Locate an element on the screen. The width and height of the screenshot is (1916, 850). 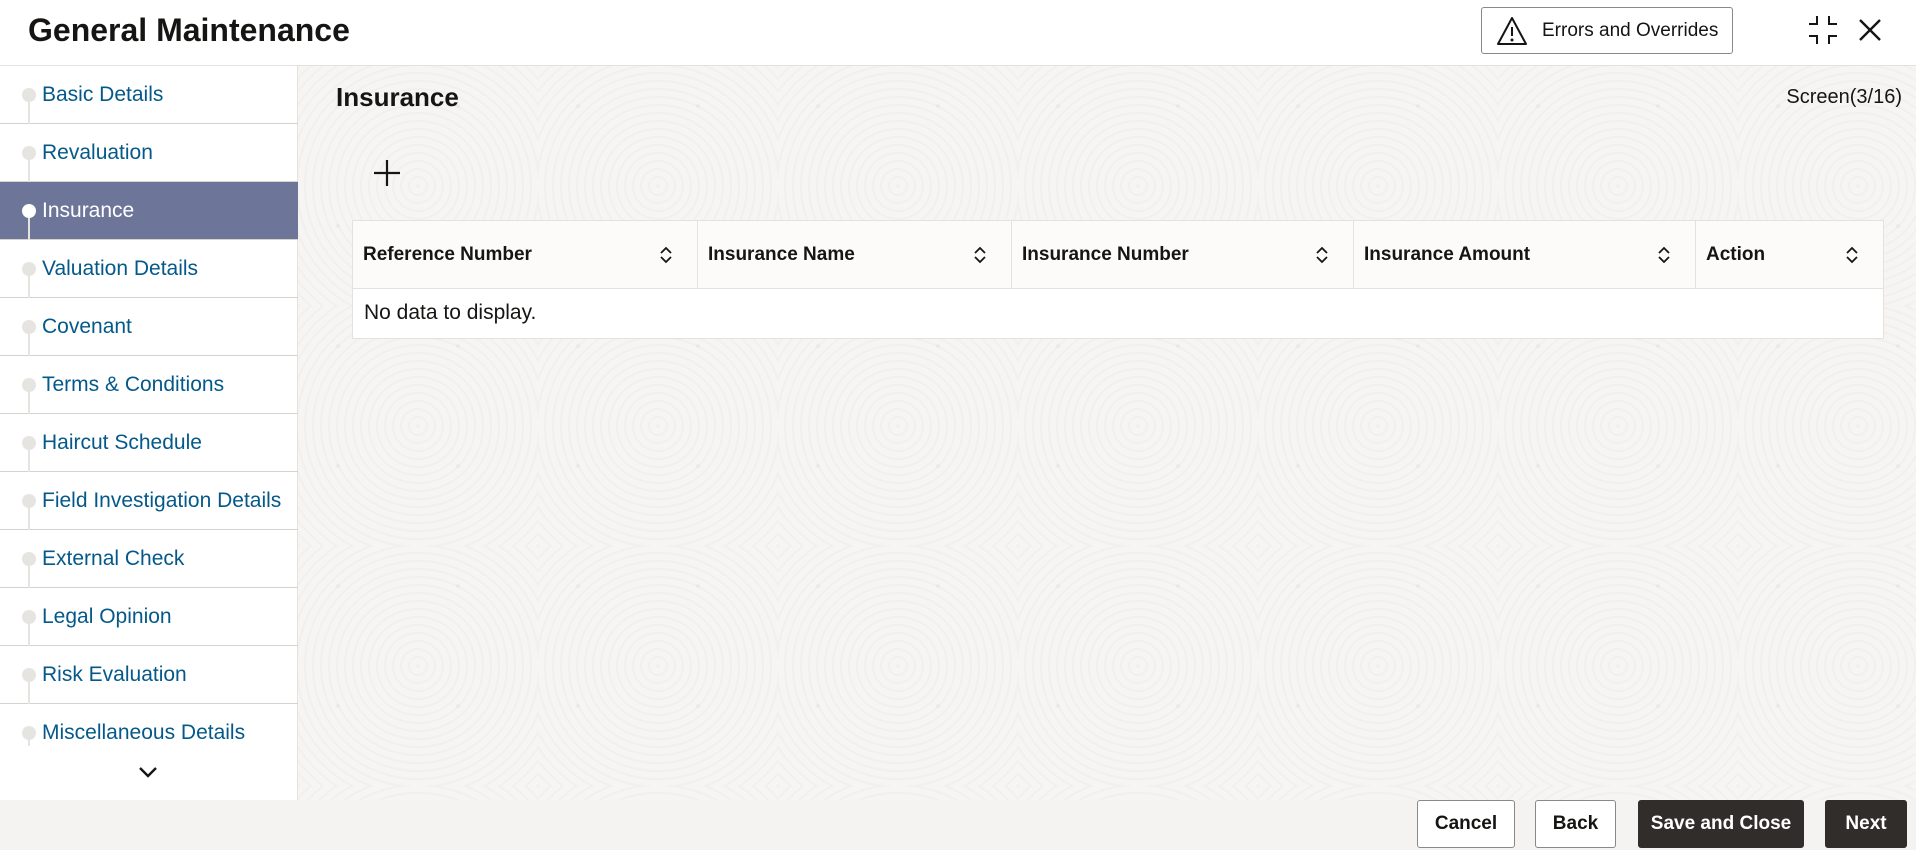
close-icon is located at coordinates (1870, 30).